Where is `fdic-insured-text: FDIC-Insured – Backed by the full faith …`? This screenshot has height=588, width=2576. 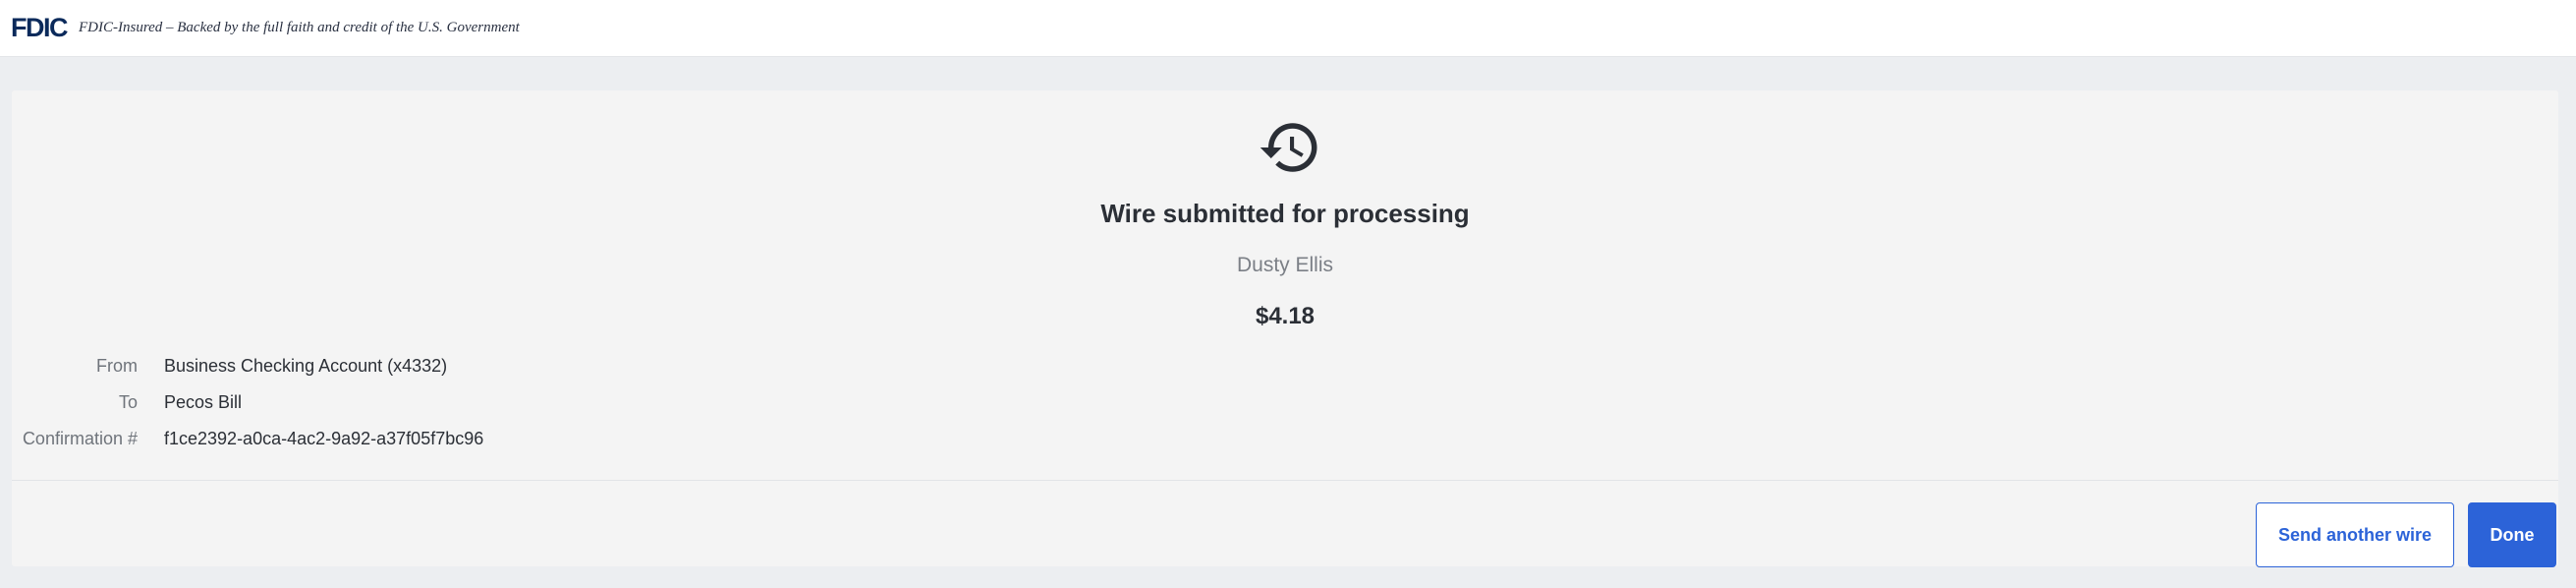 fdic-insured-text: FDIC-Insured – Backed by the full faith … is located at coordinates (299, 27).